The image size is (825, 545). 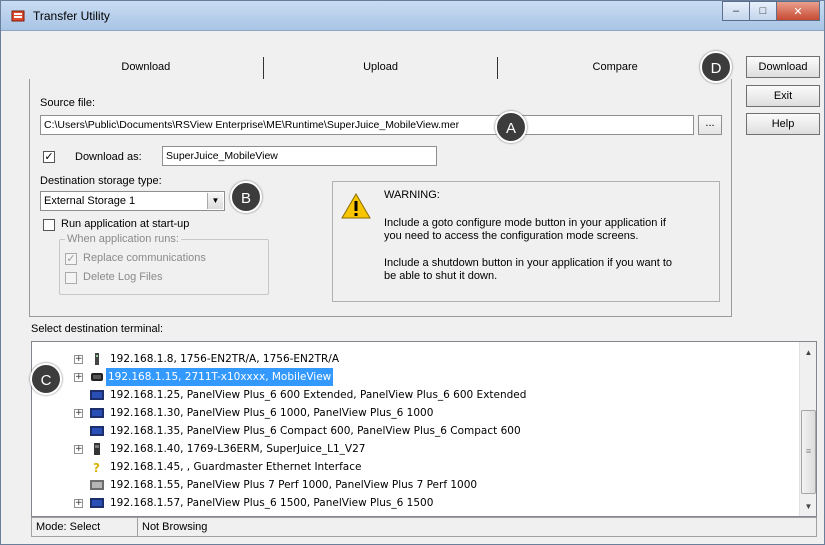 What do you see at coordinates (808, 352) in the screenshot?
I see `scroll-up-icon: ▲` at bounding box center [808, 352].